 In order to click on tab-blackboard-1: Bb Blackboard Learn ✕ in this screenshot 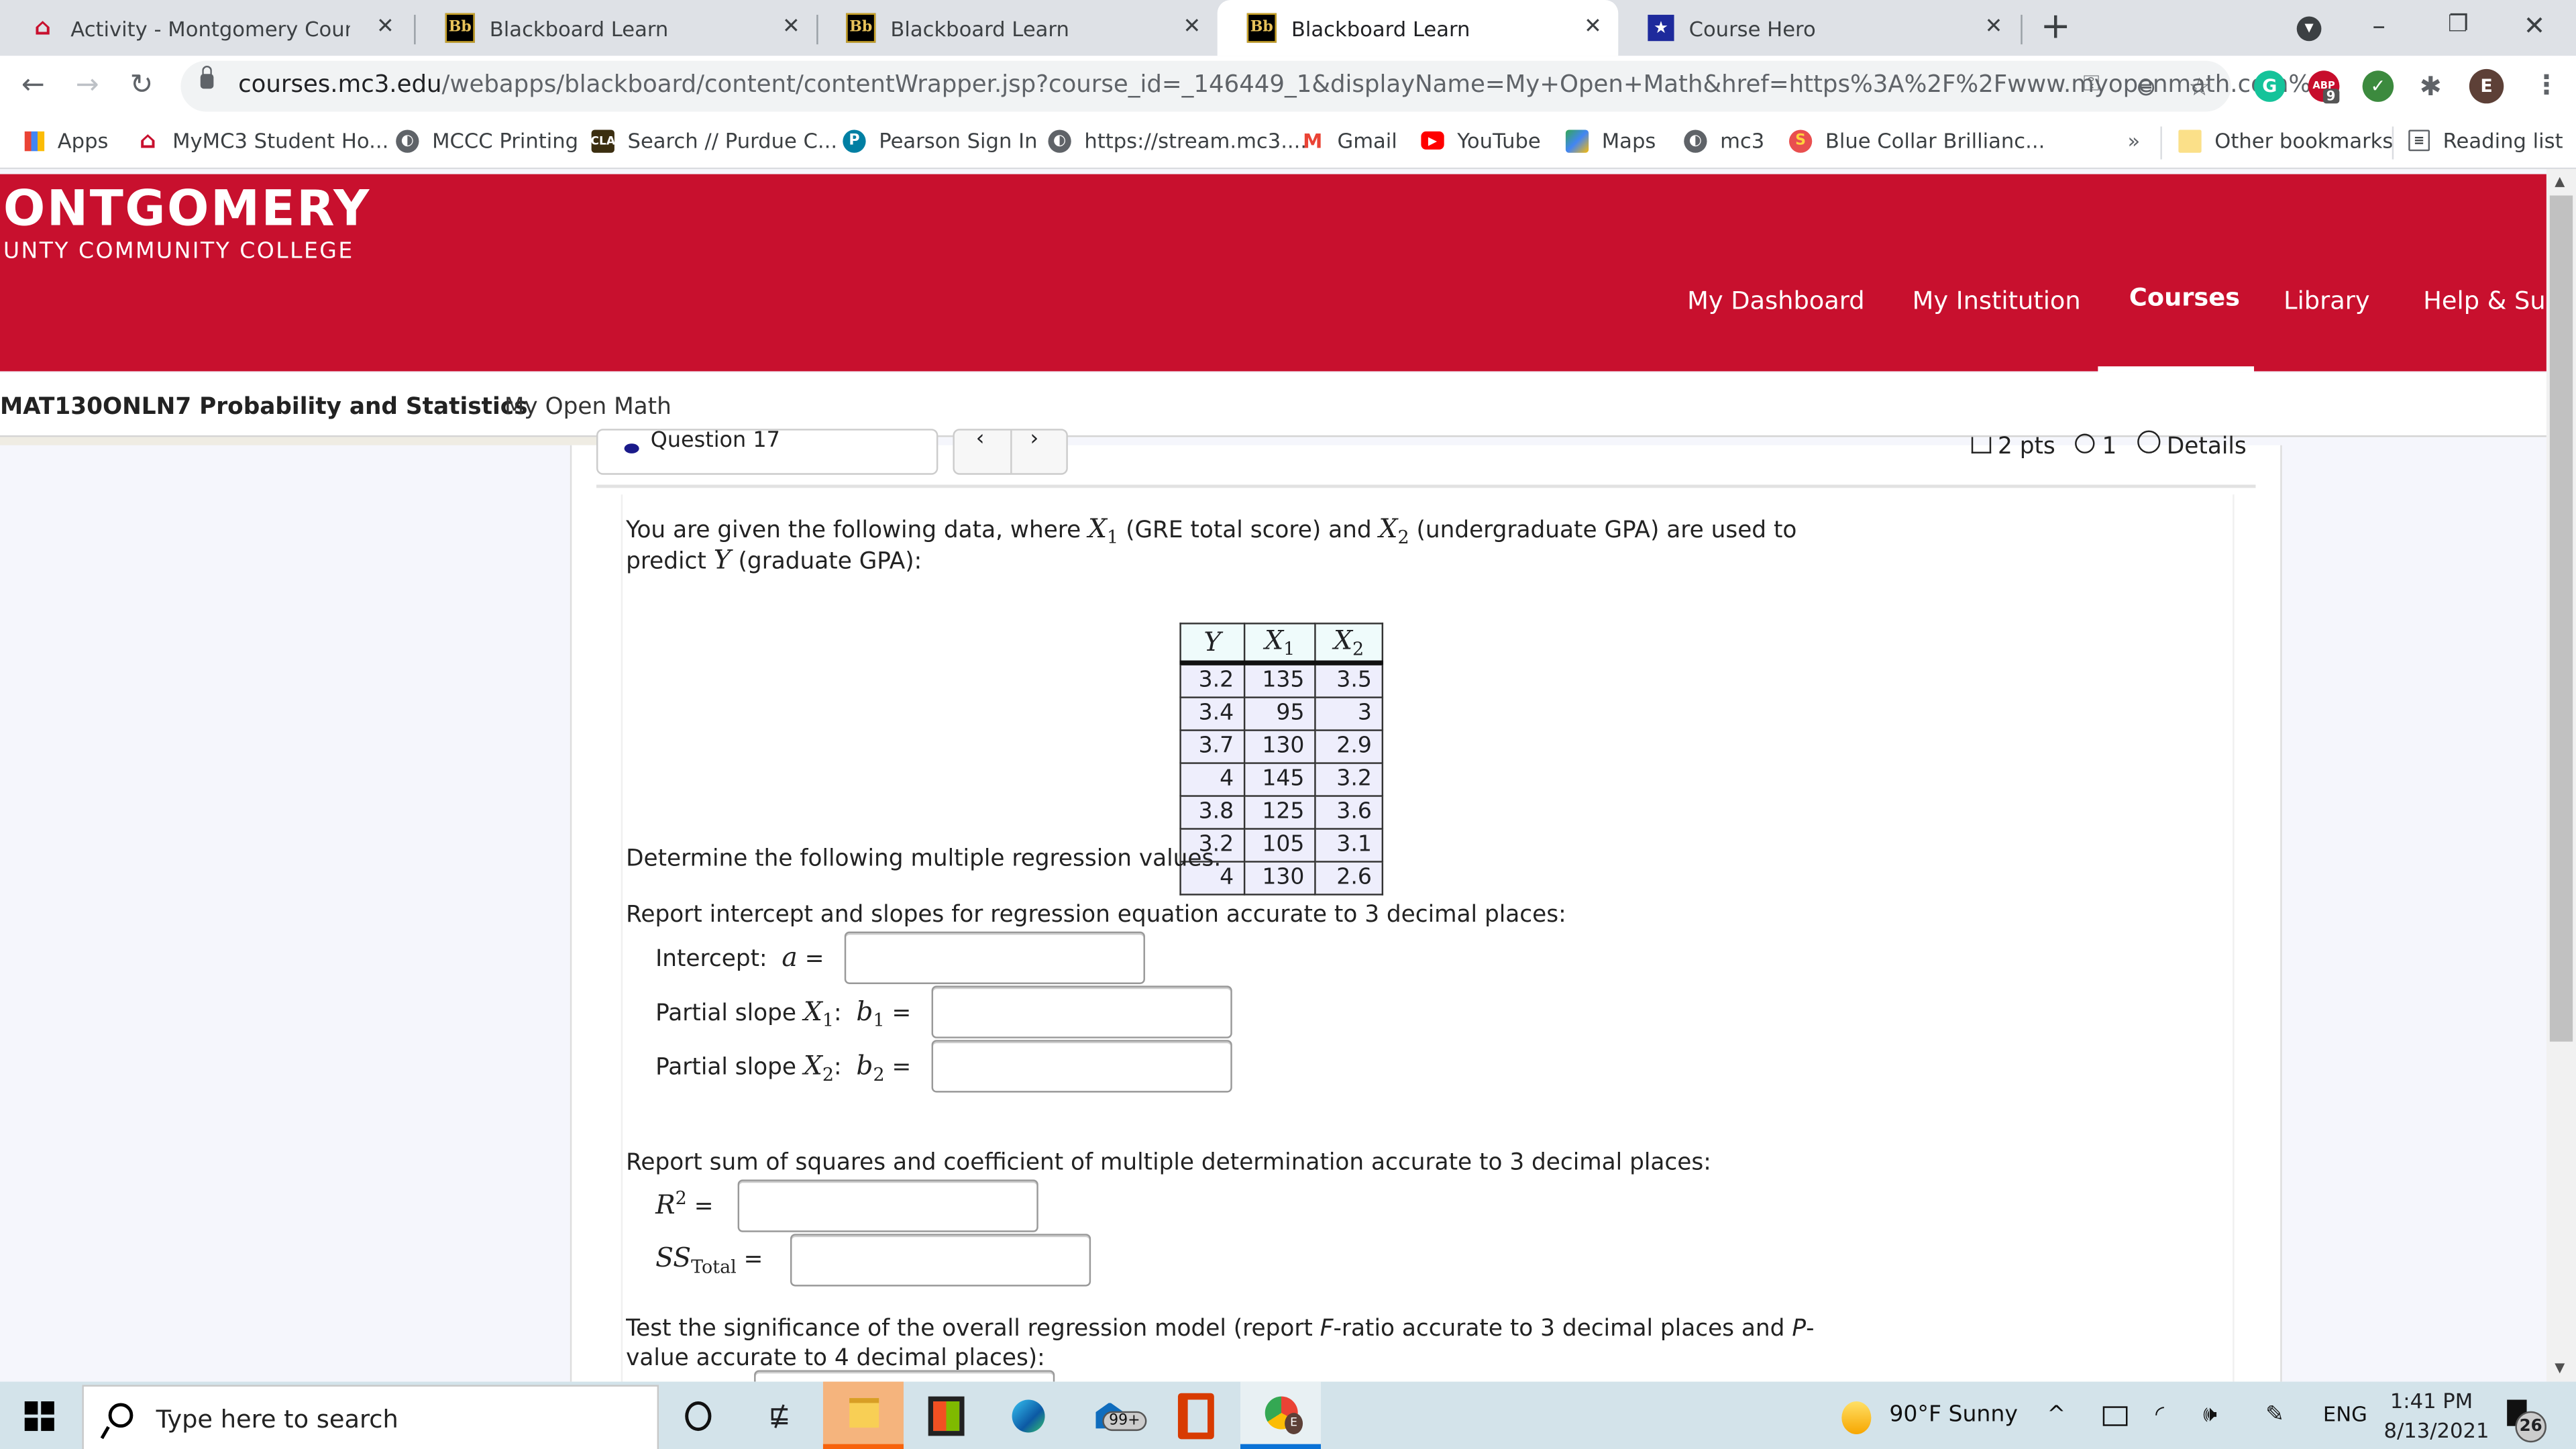, I will do `click(616, 28)`.